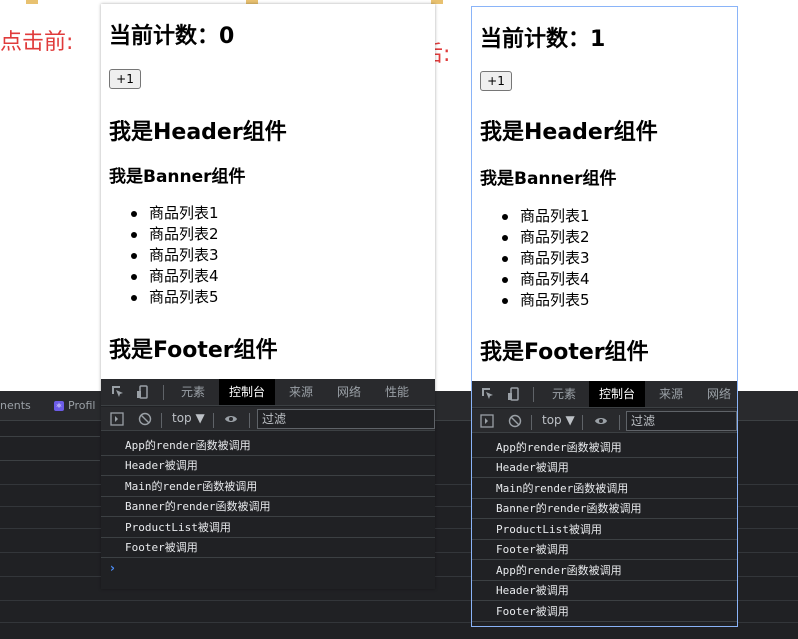  What do you see at coordinates (172, 36) in the screenshot?
I see `count-title: 当前计数：0` at bounding box center [172, 36].